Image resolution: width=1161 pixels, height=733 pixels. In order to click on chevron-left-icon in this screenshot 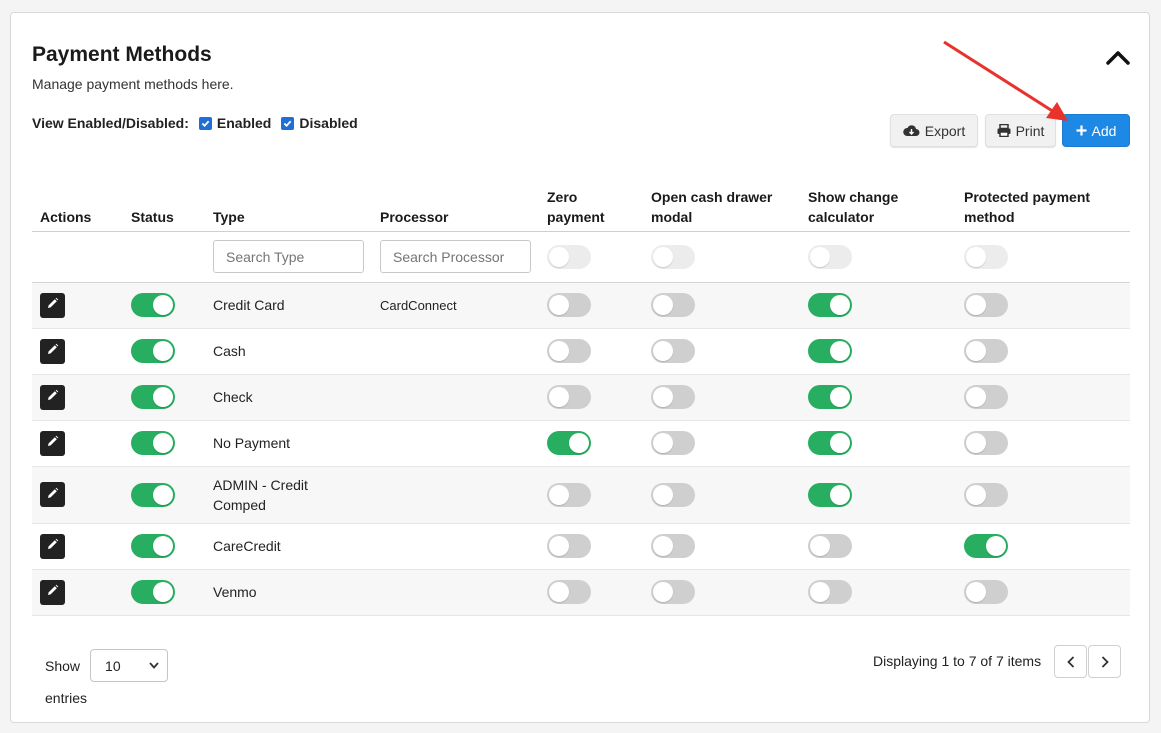, I will do `click(1070, 661)`.